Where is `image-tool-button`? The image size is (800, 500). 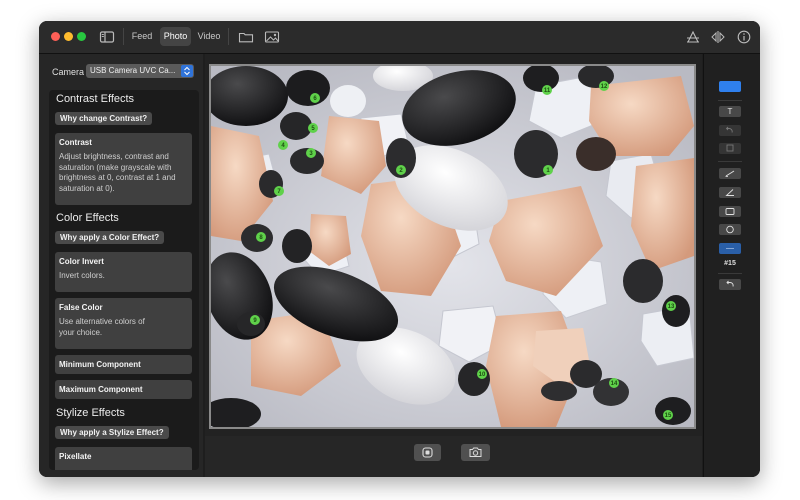
image-tool-button is located at coordinates (730, 148).